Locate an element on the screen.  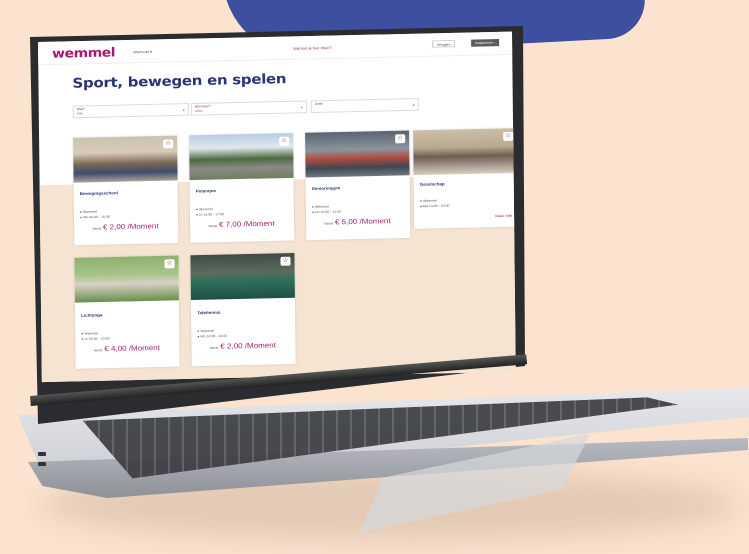
price-value: € 5,00 /Moment is located at coordinates (362, 221).